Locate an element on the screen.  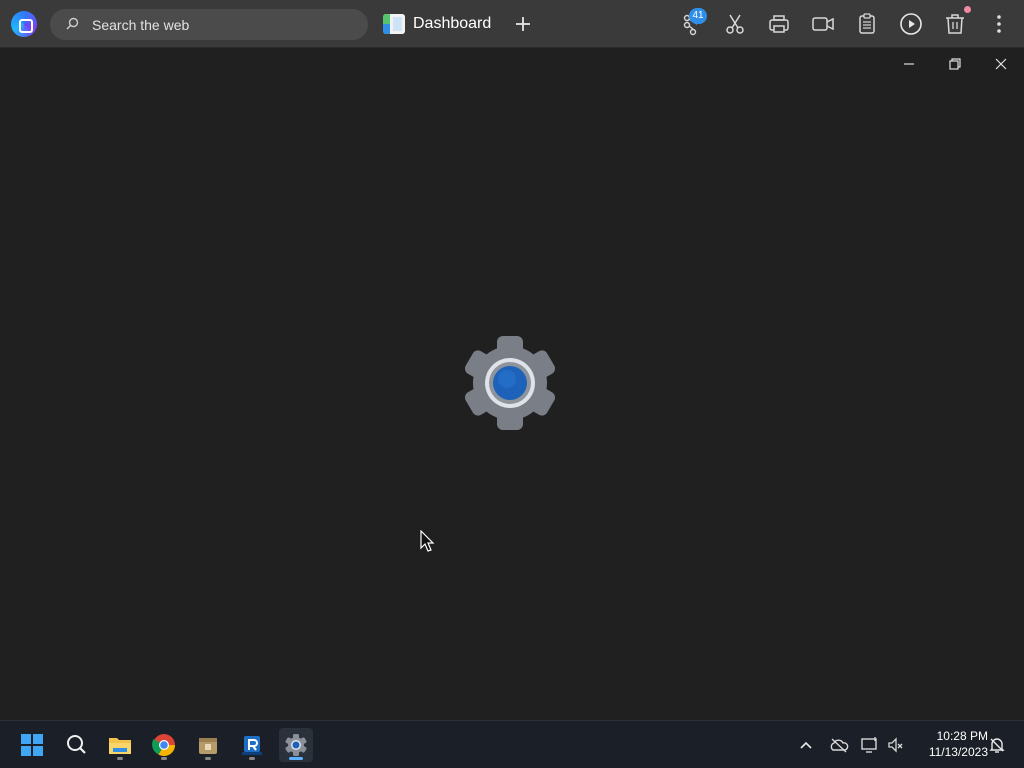
trash-alert-dot is located at coordinates (967, 9).